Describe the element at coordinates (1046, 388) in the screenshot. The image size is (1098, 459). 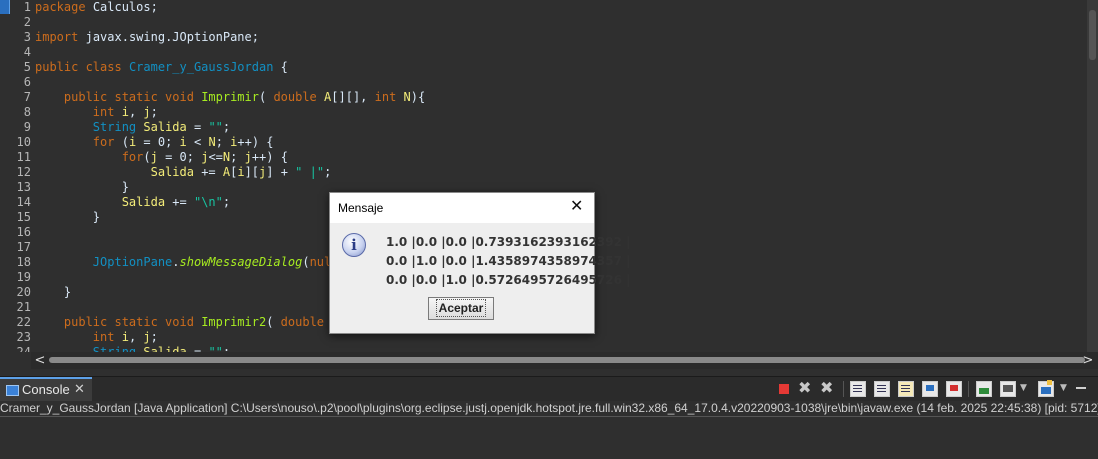
I see `open-console-icon` at that location.